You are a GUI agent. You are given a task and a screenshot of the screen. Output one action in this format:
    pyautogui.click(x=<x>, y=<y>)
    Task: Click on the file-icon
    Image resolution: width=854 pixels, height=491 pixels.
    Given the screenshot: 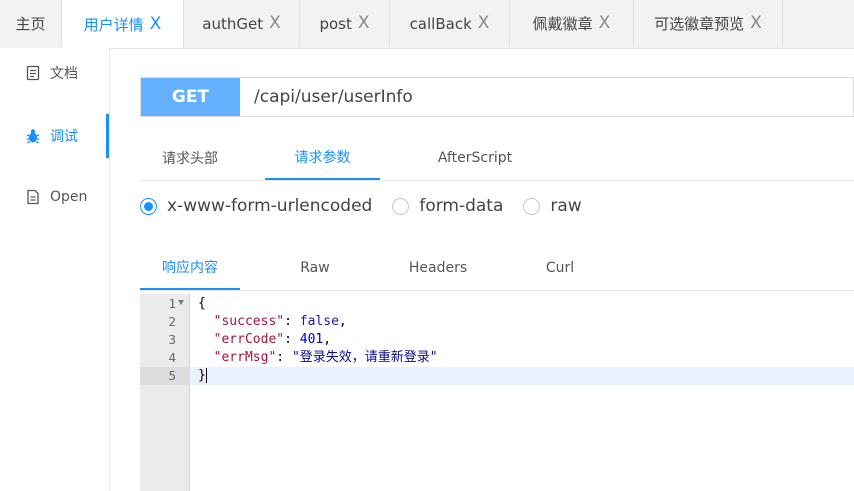 What is the action you would take?
    pyautogui.click(x=33, y=197)
    